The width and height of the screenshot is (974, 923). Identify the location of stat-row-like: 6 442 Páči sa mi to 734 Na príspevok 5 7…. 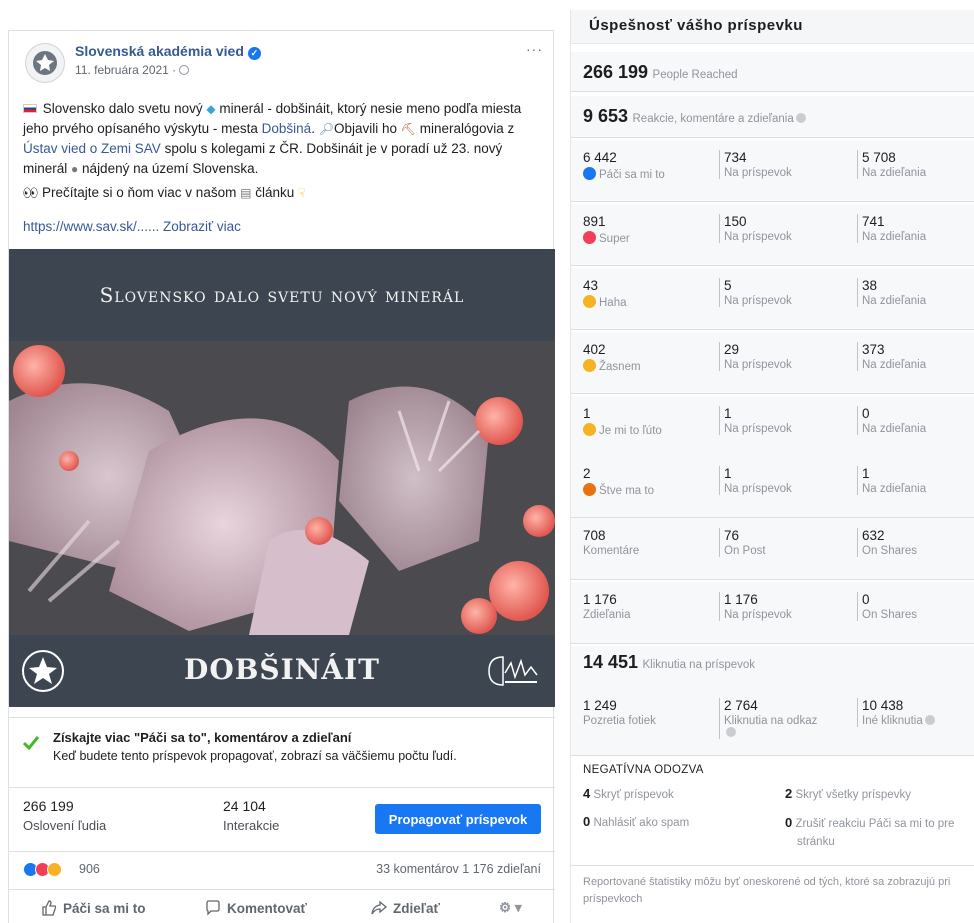
(772, 171).